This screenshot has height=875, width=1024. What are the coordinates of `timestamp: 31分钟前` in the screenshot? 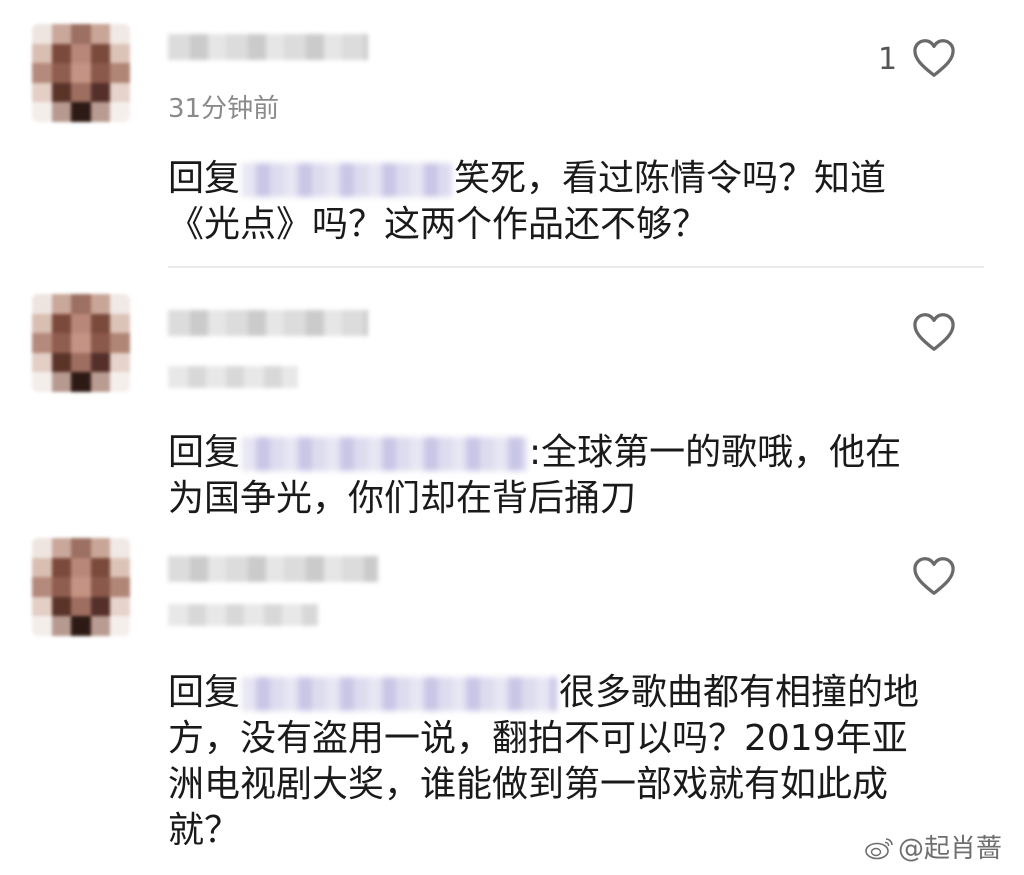 It's located at (224, 109).